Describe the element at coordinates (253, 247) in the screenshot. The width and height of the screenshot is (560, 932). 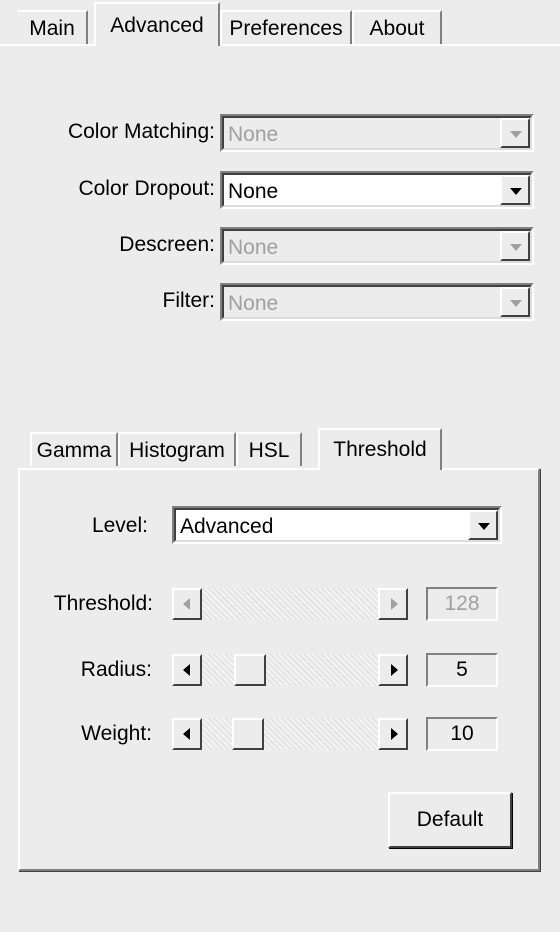
I see `descreen-value: None` at that location.